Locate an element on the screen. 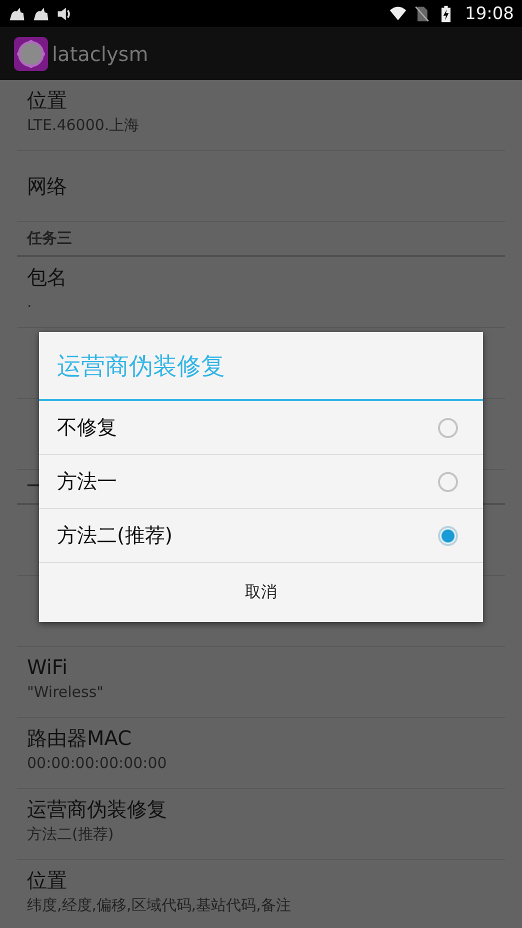 The width and height of the screenshot is (522, 928). wifi-icon is located at coordinates (398, 13).